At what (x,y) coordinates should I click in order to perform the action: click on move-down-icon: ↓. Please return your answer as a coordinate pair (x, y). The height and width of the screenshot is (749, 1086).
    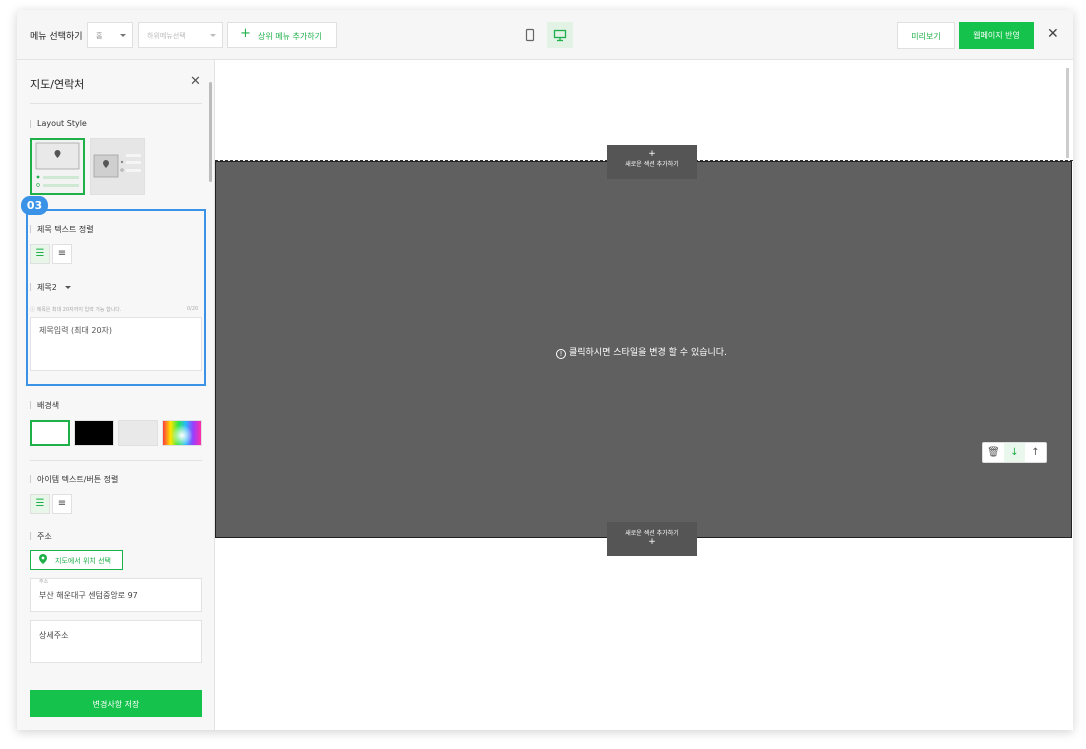
    Looking at the image, I should click on (1014, 452).